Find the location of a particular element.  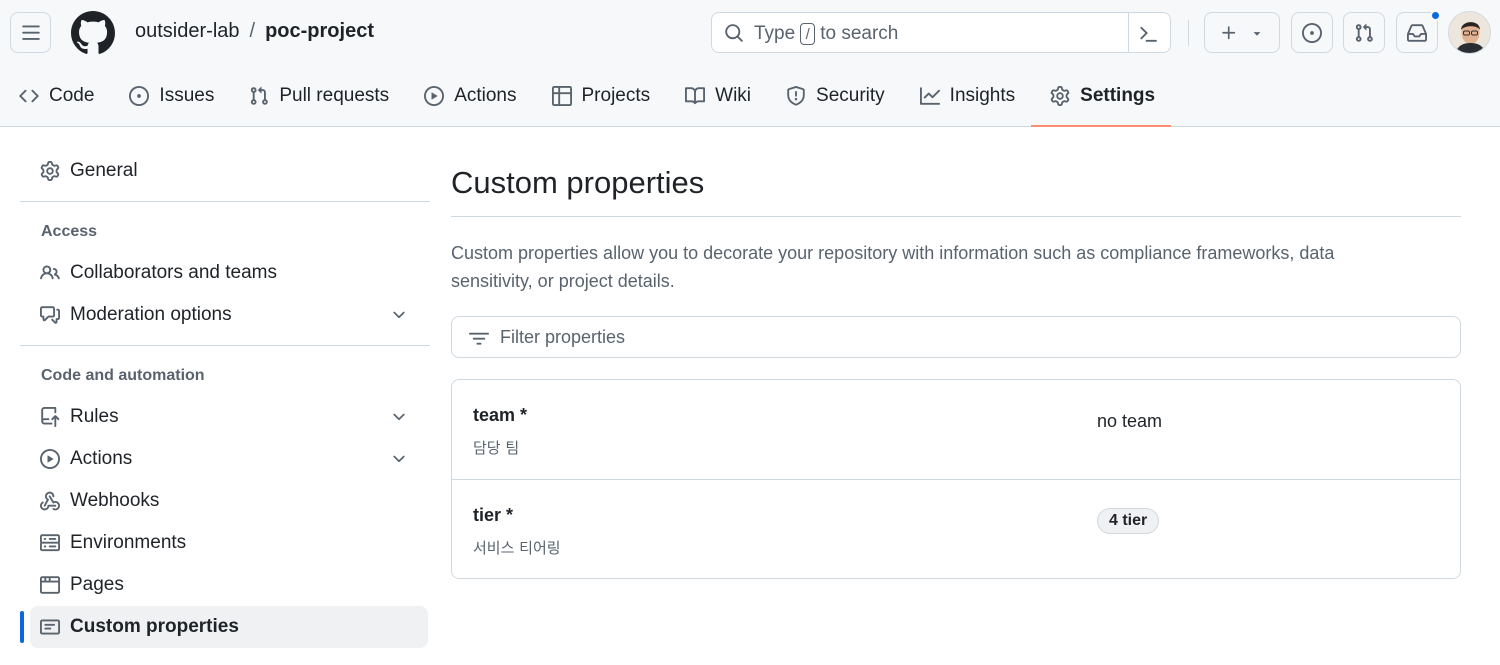

search-placeholder: Type / to search is located at coordinates (826, 34).